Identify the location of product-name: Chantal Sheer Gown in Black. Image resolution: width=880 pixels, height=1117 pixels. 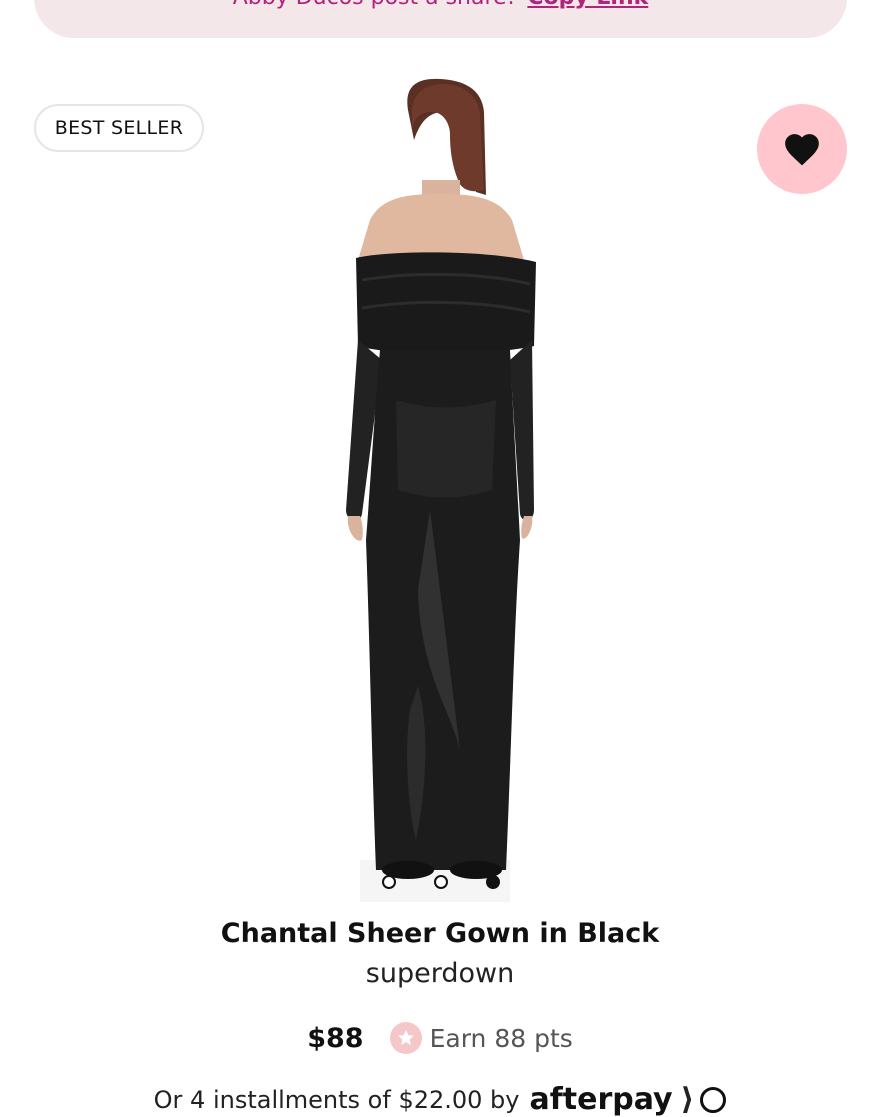
(440, 933).